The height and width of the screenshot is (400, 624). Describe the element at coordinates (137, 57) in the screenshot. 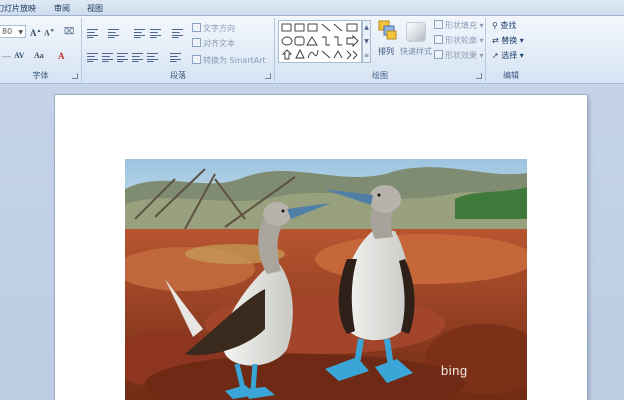

I see `justify-icon` at that location.